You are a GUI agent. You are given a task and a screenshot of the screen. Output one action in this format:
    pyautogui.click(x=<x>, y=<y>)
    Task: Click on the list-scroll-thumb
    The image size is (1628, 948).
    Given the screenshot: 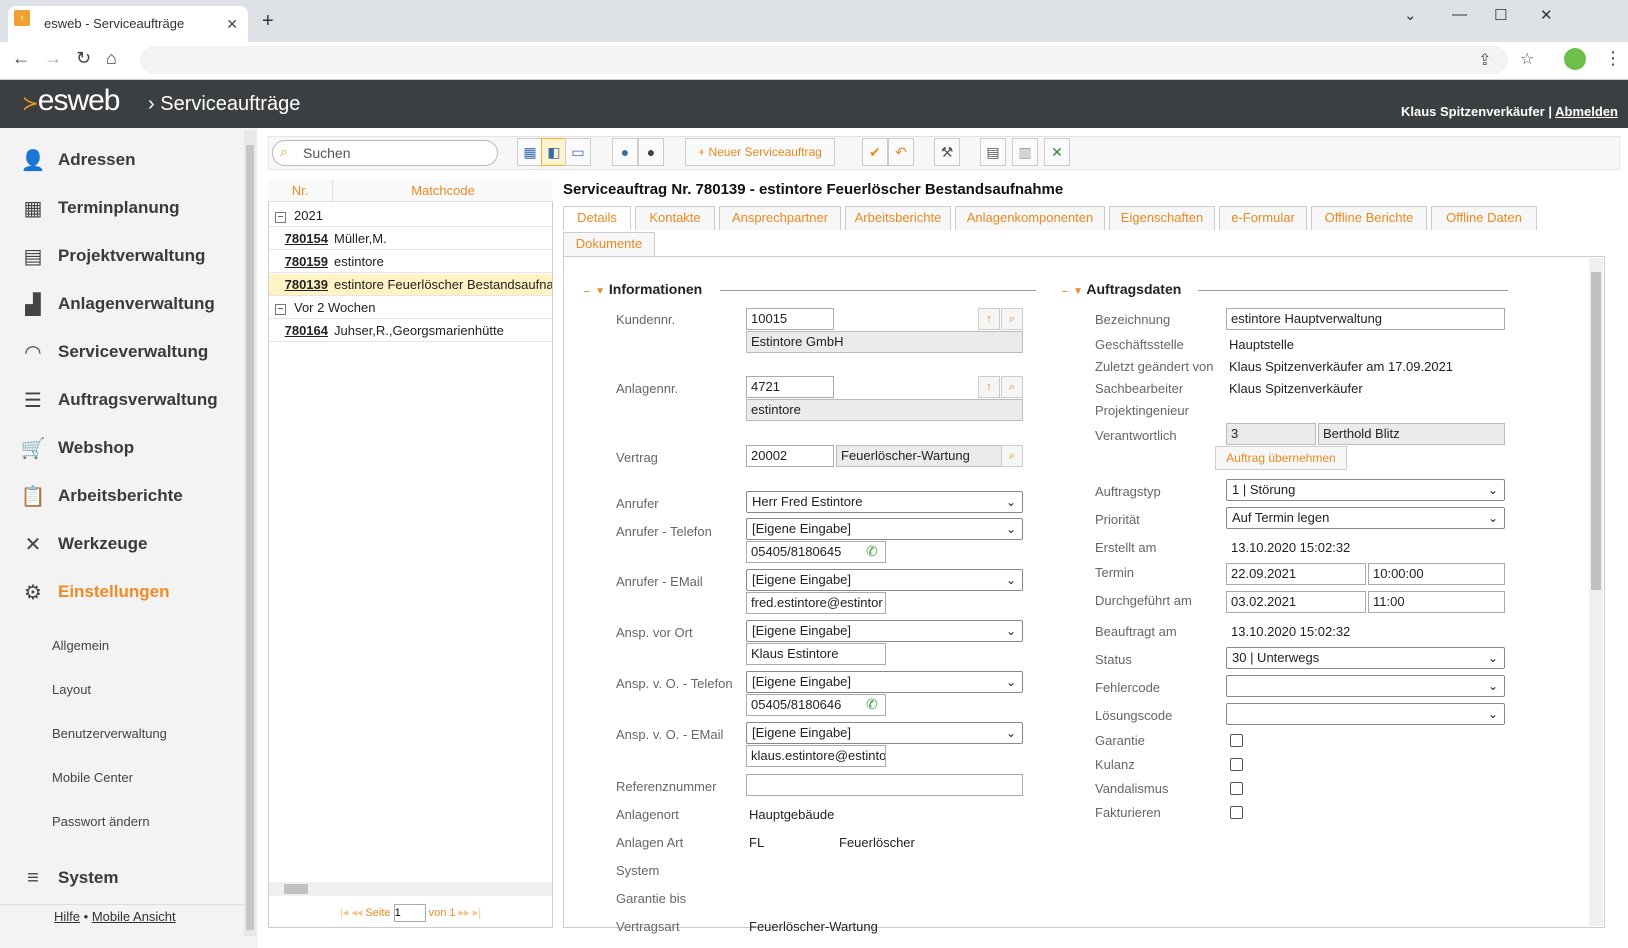 What is the action you would take?
    pyautogui.click(x=296, y=889)
    